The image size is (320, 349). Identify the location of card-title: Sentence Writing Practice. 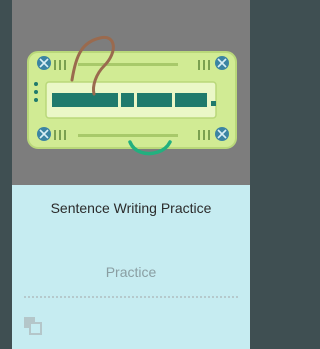
(131, 208).